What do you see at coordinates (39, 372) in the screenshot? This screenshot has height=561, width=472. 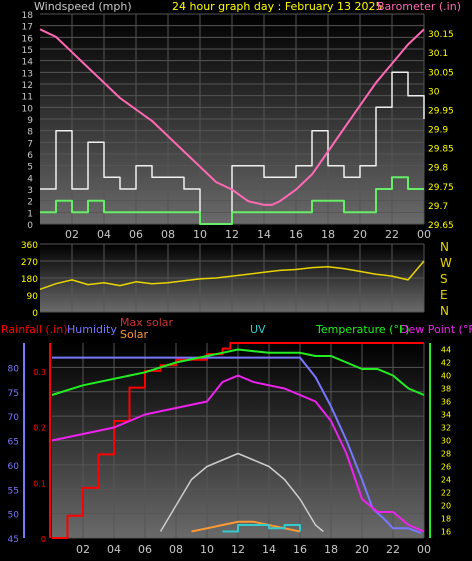 I see `rain-tick-label: 0.3` at bounding box center [39, 372].